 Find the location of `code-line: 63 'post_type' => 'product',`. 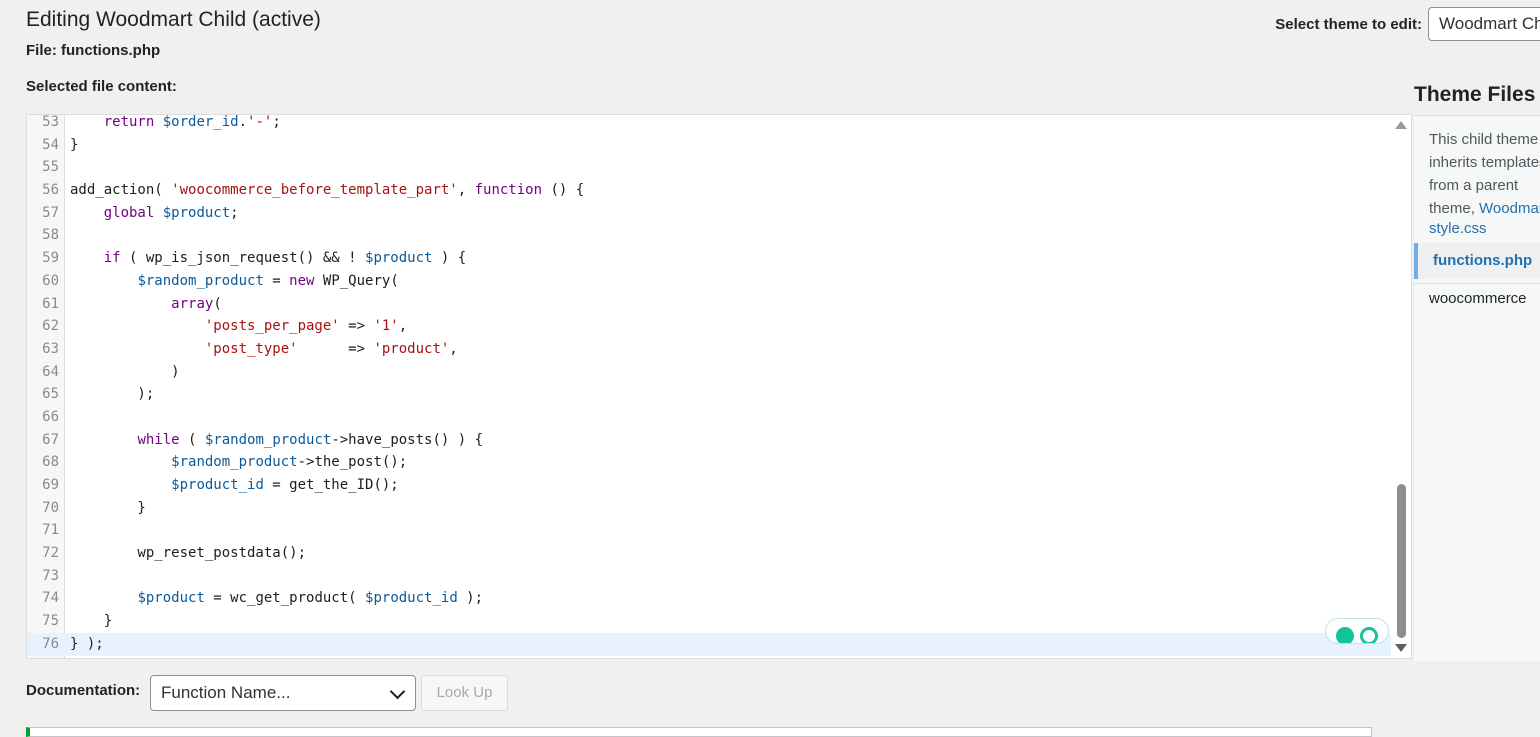

code-line: 63 'post_type' => 'product', is located at coordinates (709, 349).